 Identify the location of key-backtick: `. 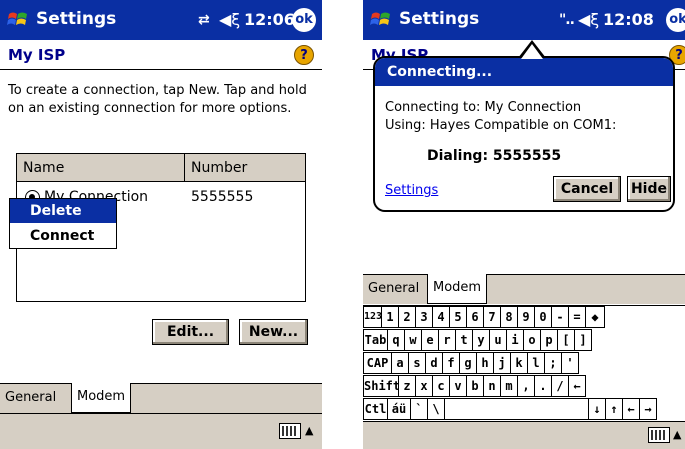
(419, 409).